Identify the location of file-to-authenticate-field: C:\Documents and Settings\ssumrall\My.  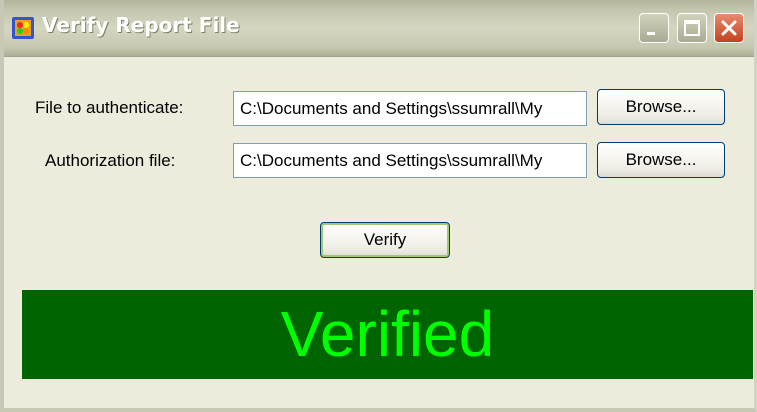
(410, 108).